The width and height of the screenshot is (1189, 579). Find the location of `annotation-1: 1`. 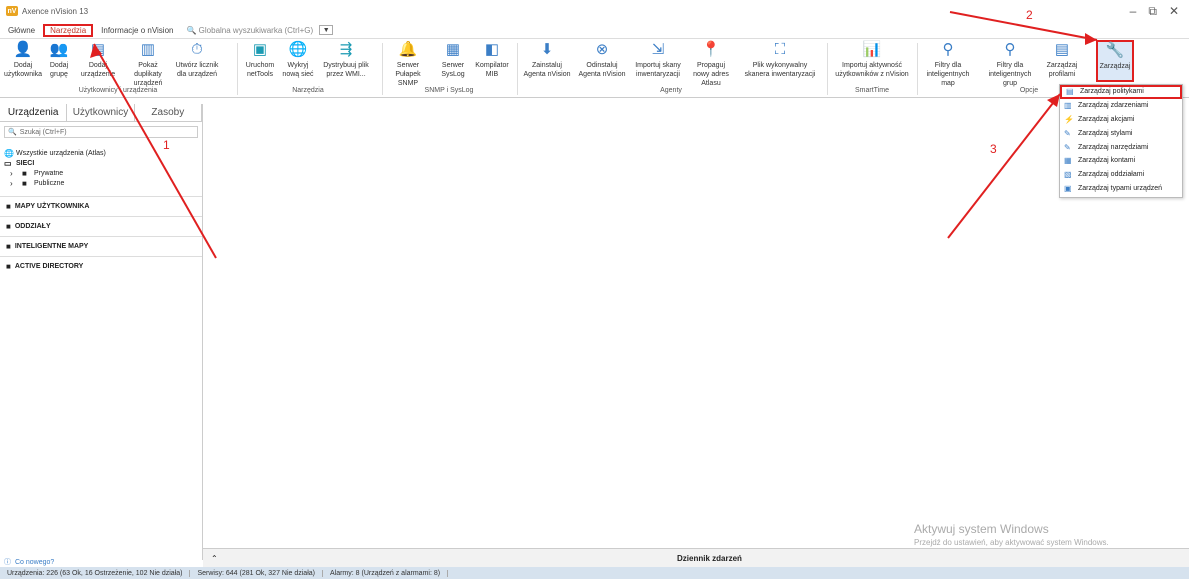

annotation-1: 1 is located at coordinates (166, 145).